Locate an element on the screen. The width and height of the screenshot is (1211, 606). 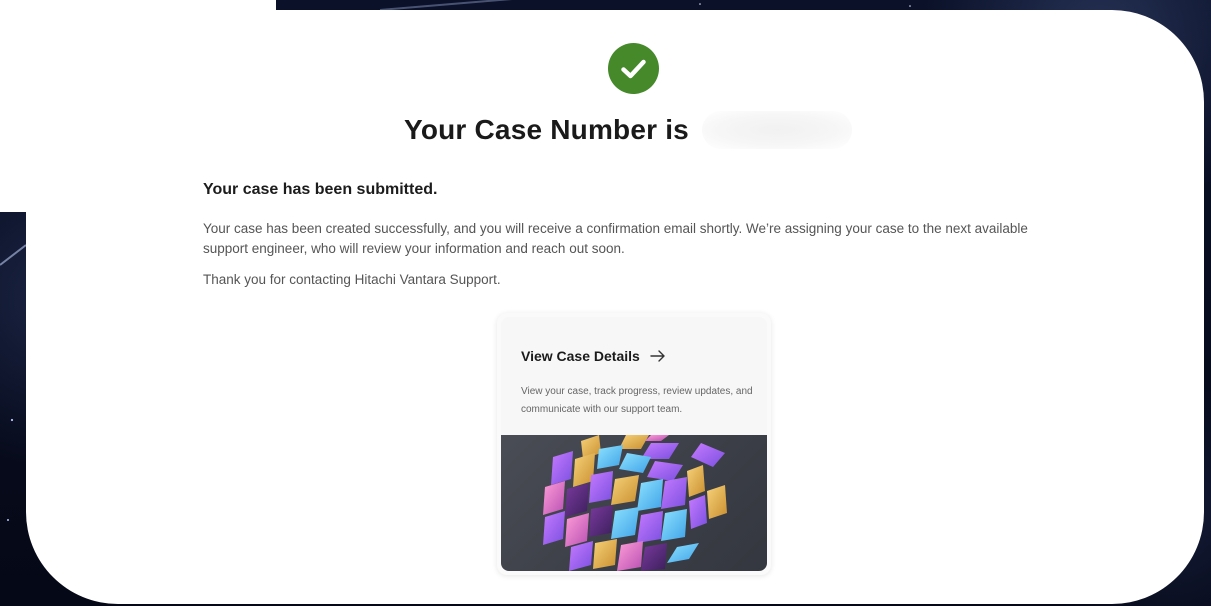
redacted-case-number is located at coordinates (777, 130).